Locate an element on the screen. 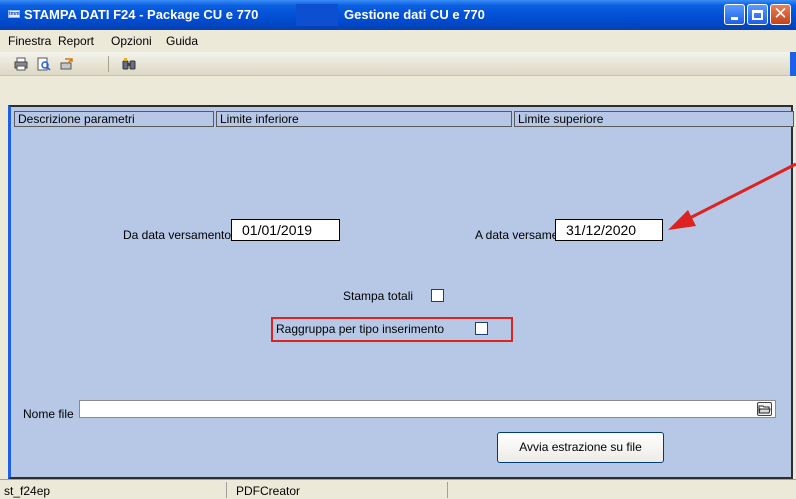  file-name-input is located at coordinates (427, 409).